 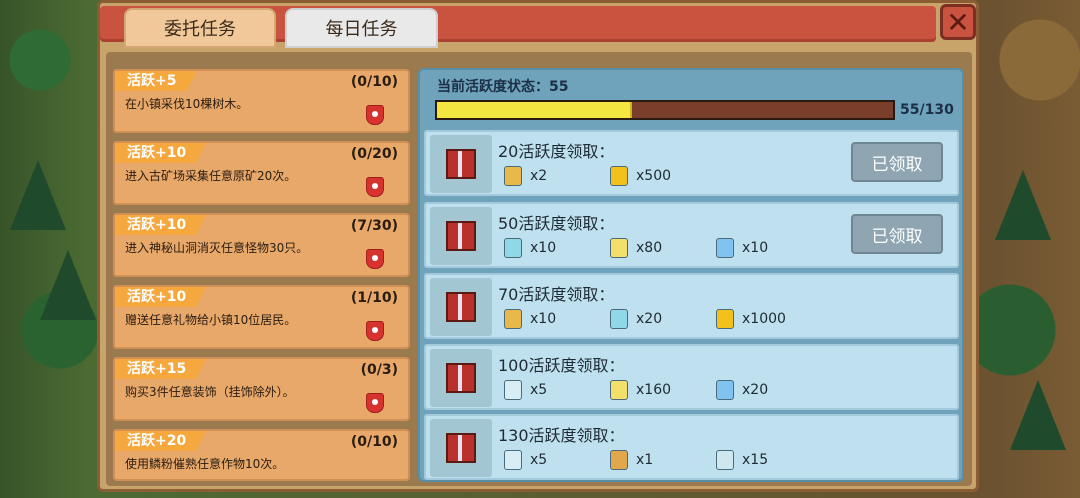 I want to click on reward-title: 70活跃度领取：, so click(x=556, y=294).